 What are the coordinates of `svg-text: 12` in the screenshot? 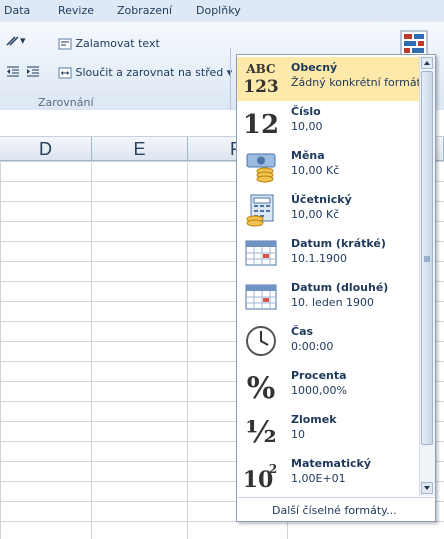 It's located at (261, 124).